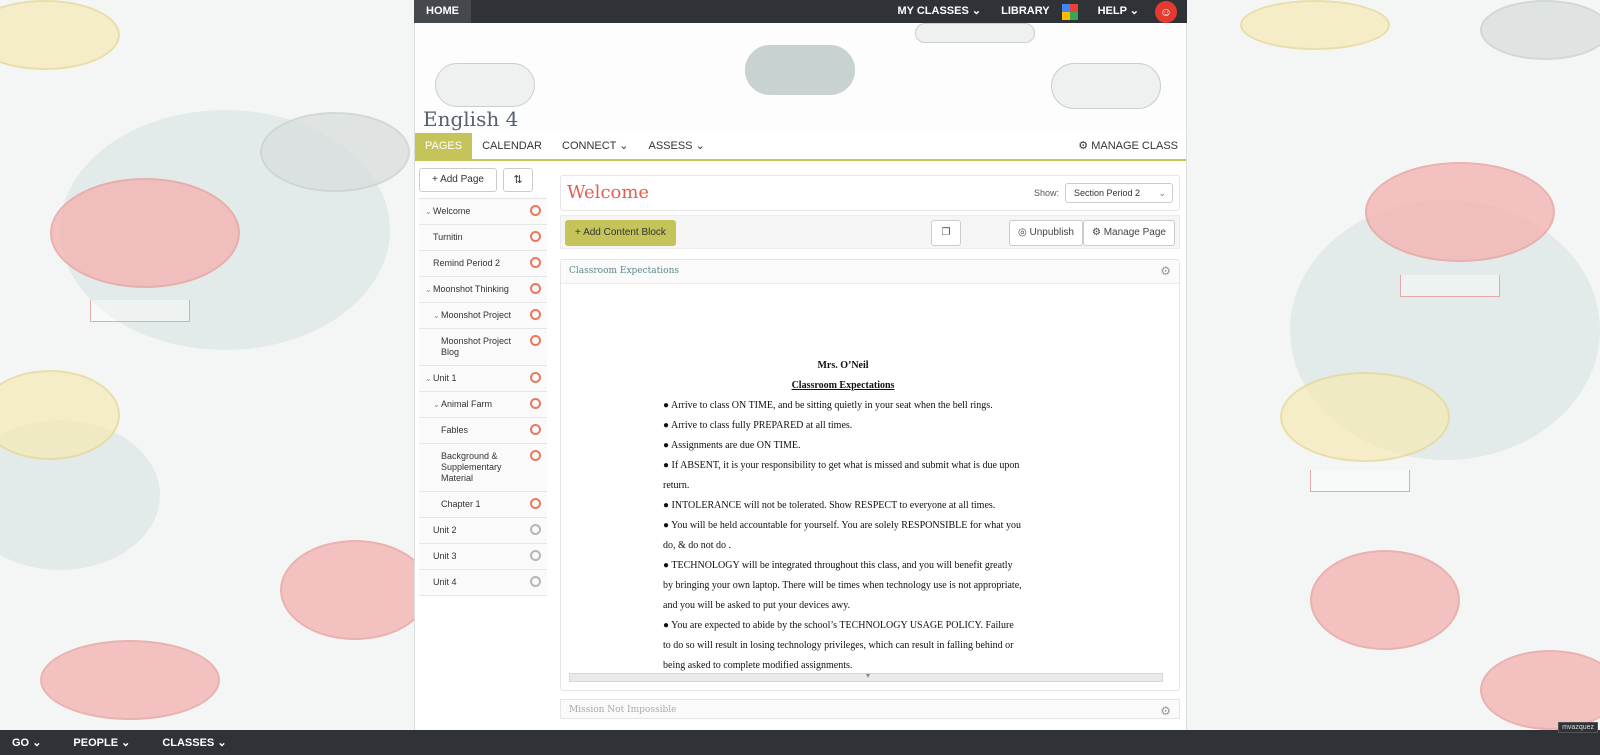 The width and height of the screenshot is (1600, 755). I want to click on add-content-block-button: + Add Content Block, so click(620, 233).